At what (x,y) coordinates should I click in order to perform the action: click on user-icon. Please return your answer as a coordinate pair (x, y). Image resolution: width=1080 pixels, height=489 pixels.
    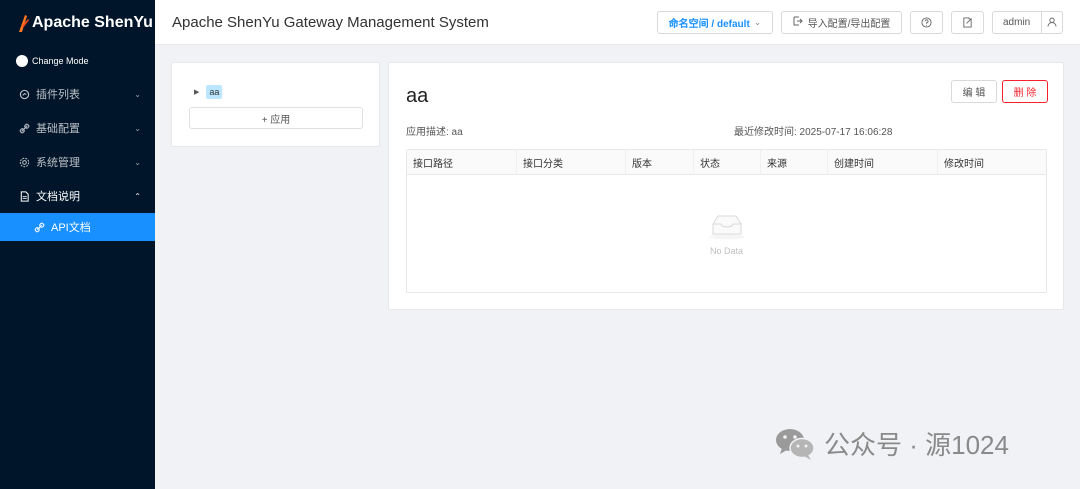
    Looking at the image, I should click on (1051, 22).